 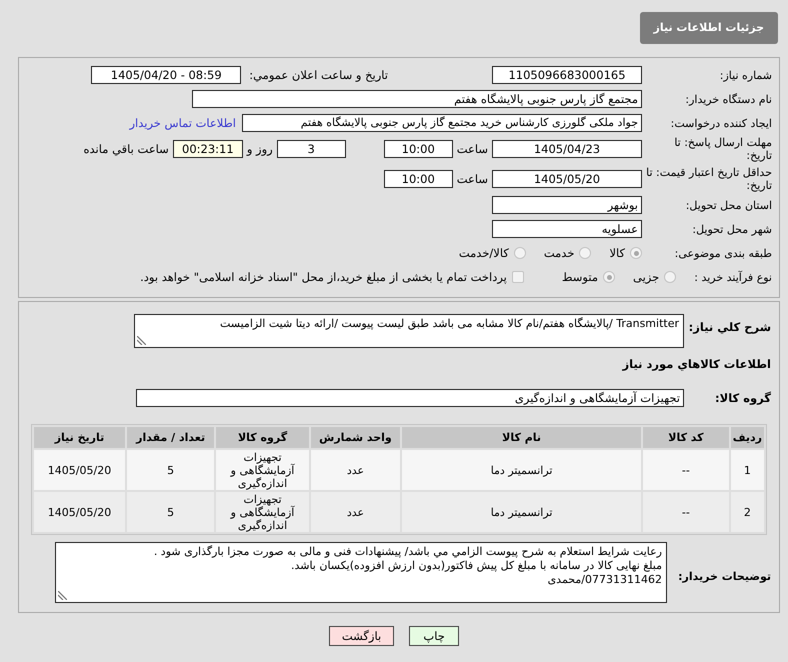 What do you see at coordinates (567, 179) in the screenshot?
I see `input-field: 1405/05/20` at bounding box center [567, 179].